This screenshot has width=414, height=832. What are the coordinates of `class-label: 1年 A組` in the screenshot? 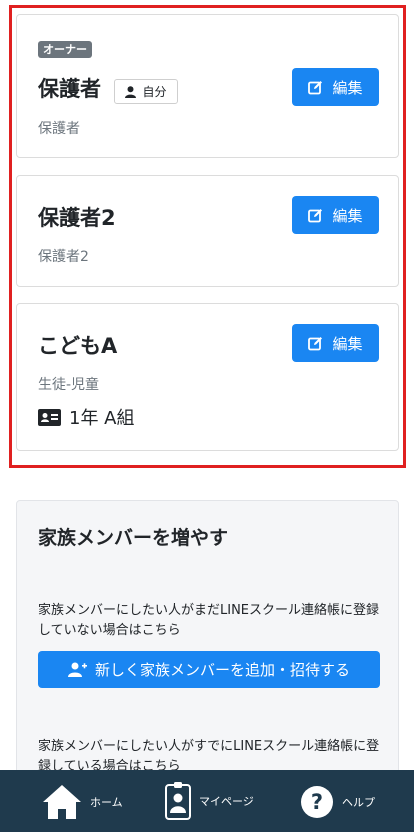 It's located at (102, 418).